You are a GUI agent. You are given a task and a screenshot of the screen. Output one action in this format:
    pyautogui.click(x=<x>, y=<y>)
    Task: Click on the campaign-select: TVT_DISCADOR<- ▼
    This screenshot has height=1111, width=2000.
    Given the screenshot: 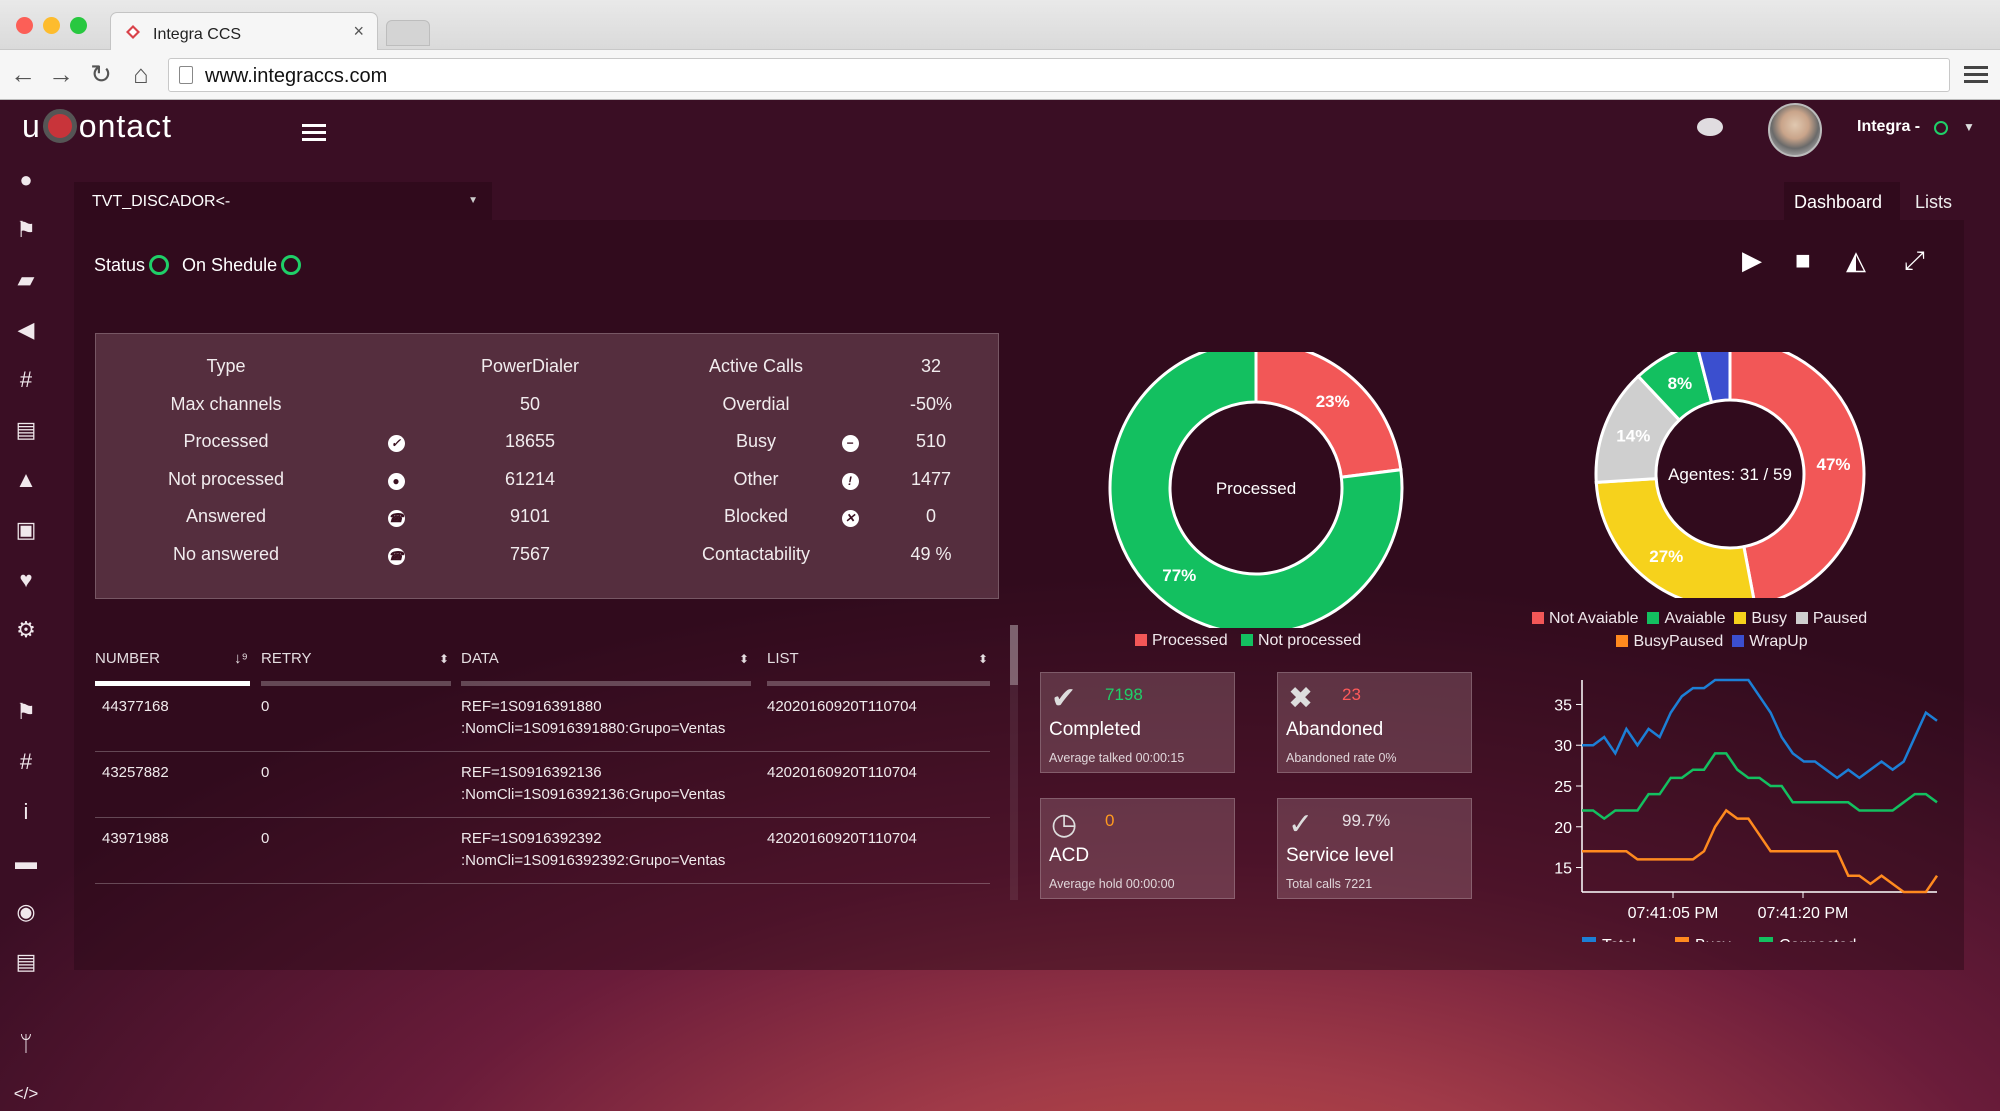 What is the action you would take?
    pyautogui.click(x=283, y=201)
    